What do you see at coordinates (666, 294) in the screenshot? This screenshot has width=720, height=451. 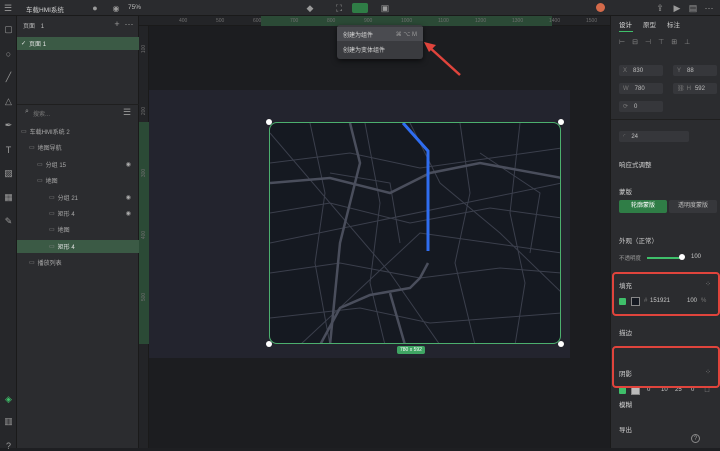 I see `fill-highlight` at bounding box center [666, 294].